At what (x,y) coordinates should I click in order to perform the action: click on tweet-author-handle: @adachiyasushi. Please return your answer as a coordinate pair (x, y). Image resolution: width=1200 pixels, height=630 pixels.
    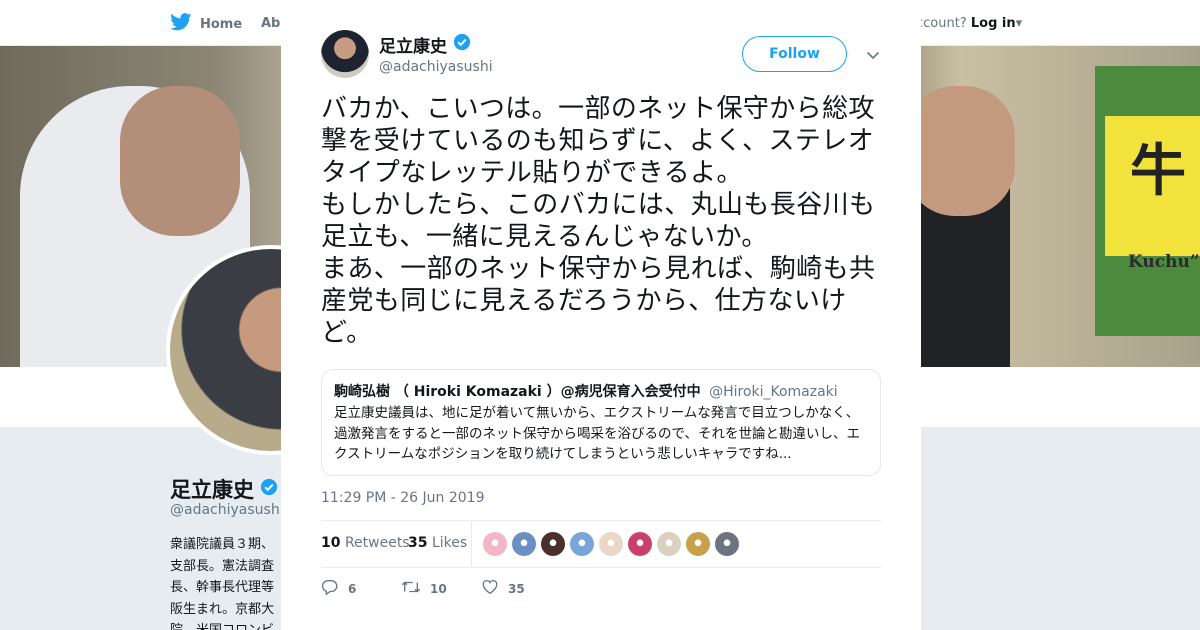
    Looking at the image, I should click on (436, 67).